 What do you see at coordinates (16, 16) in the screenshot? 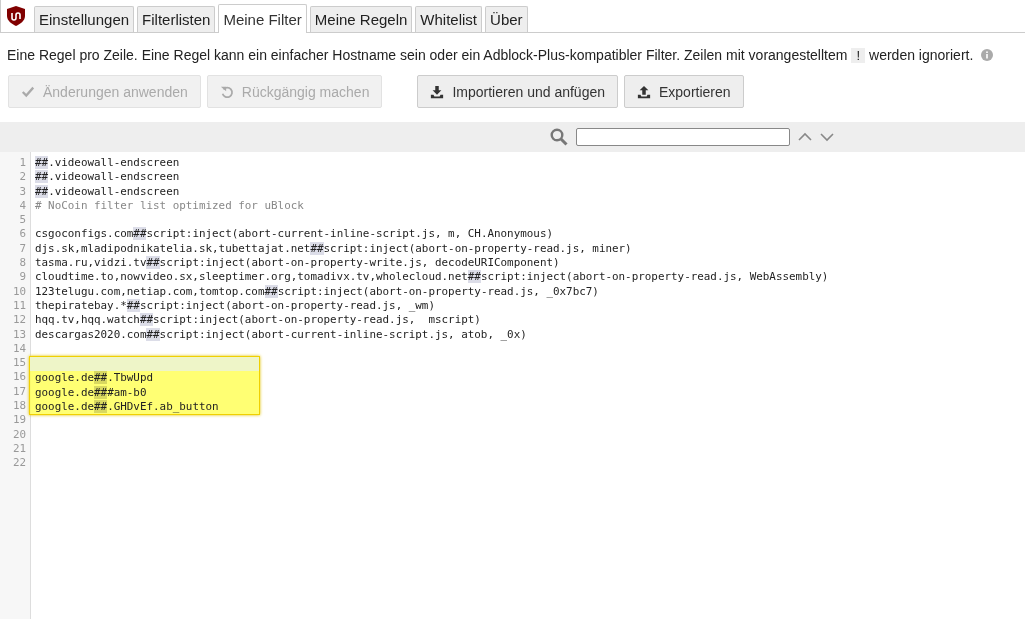
I see `shield-logo-icon` at bounding box center [16, 16].